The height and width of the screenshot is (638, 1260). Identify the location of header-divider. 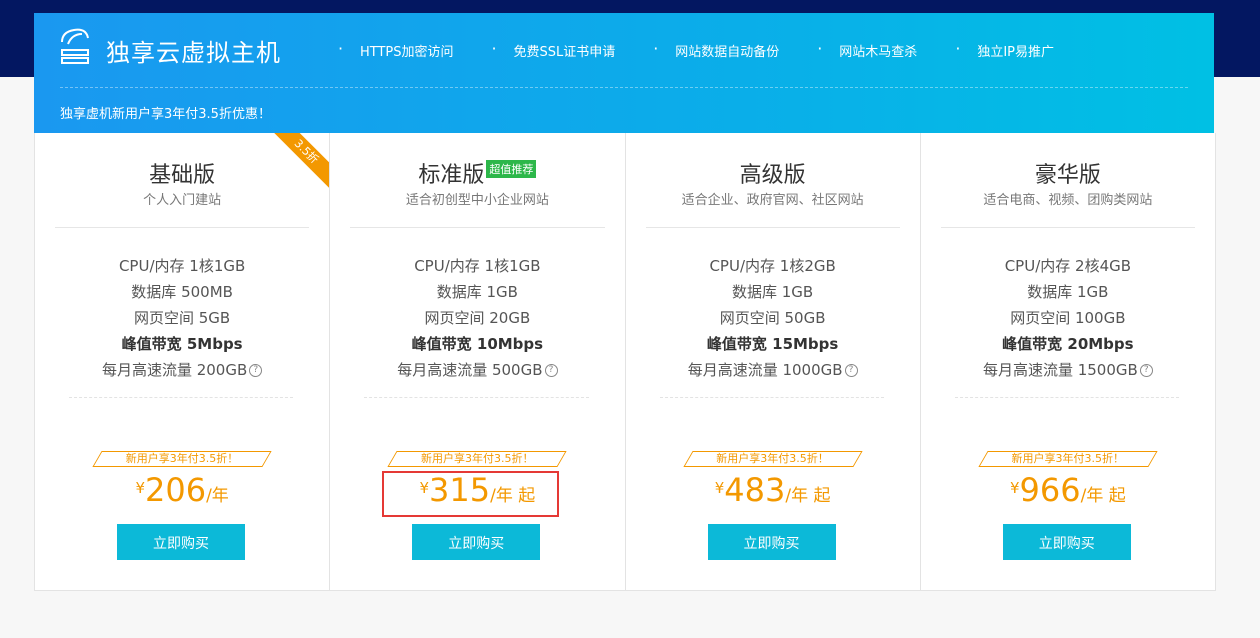
(624, 87).